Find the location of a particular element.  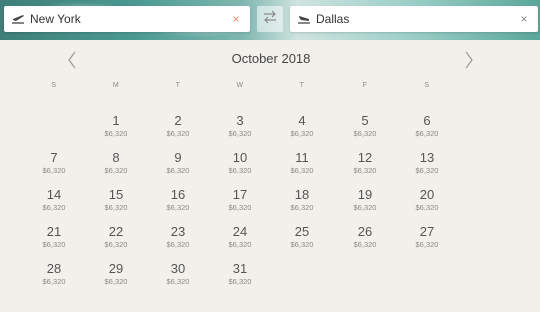

day-cell: 27 $6,320 is located at coordinates (427, 237).